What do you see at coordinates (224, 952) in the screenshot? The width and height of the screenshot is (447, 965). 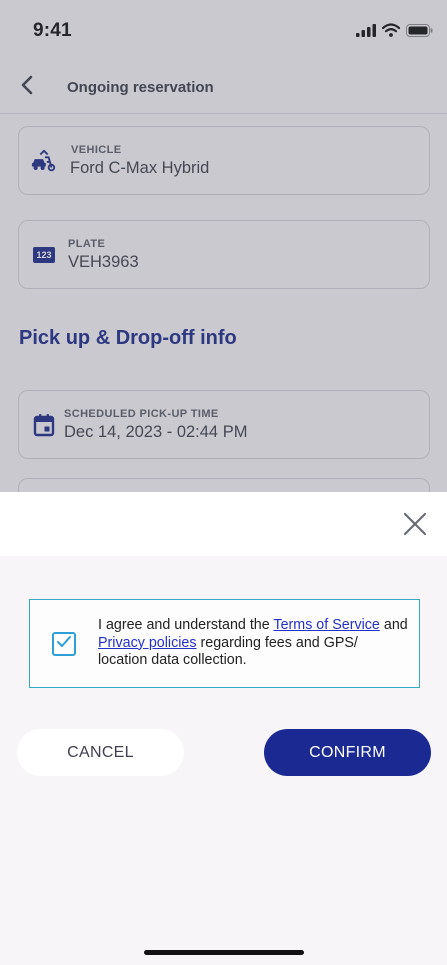 I see `home-indicator` at bounding box center [224, 952].